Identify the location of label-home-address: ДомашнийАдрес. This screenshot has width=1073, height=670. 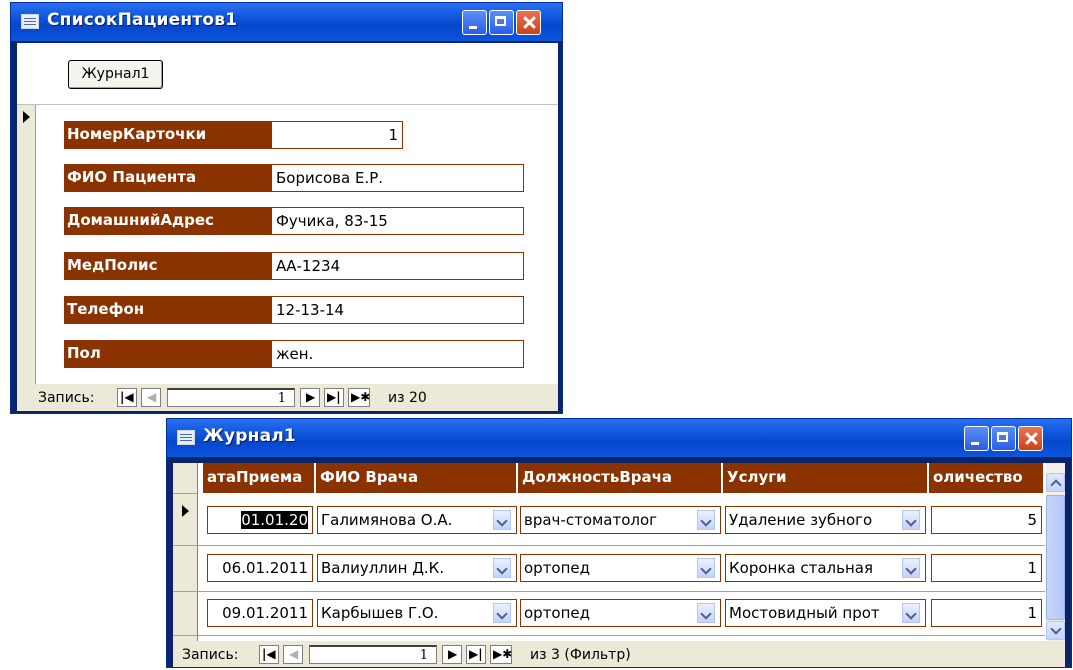
(167, 221).